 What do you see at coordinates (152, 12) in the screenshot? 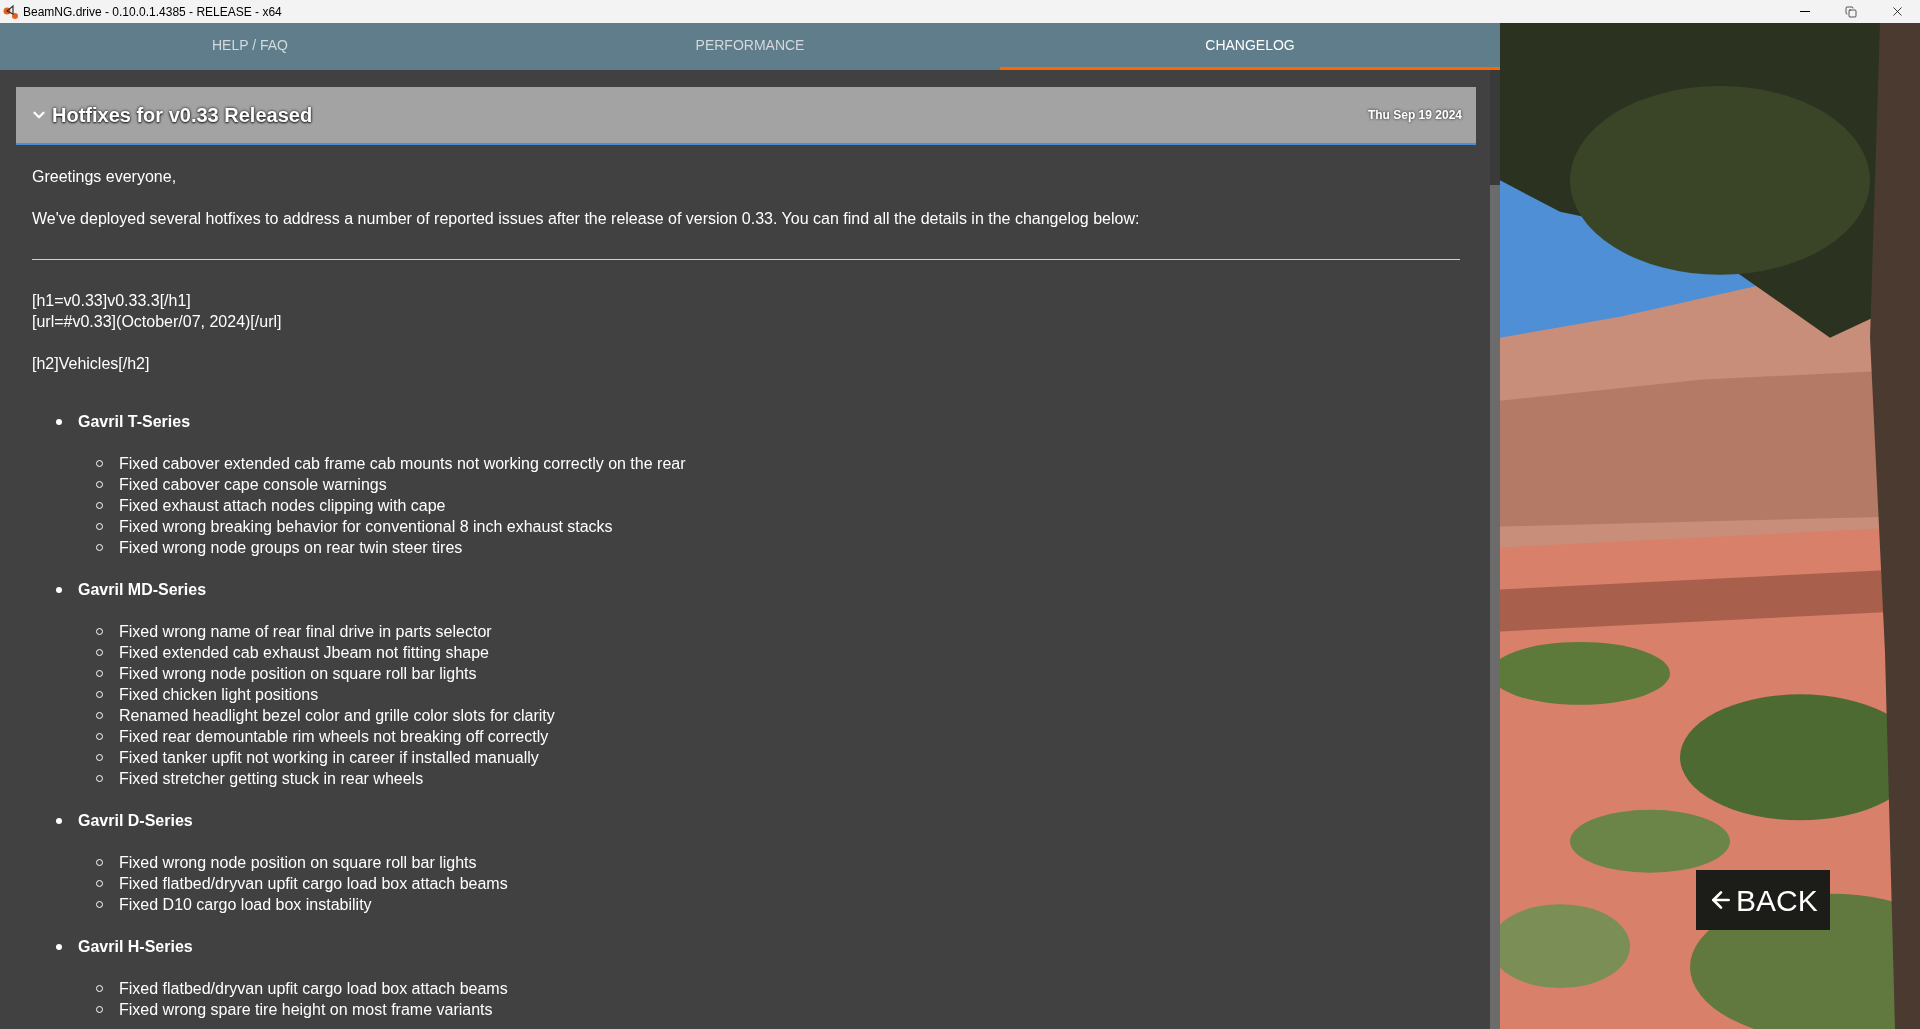
I see `window-title: BeamNG.drive - 0.10.0.1.4385 - RELEASE - x64` at bounding box center [152, 12].